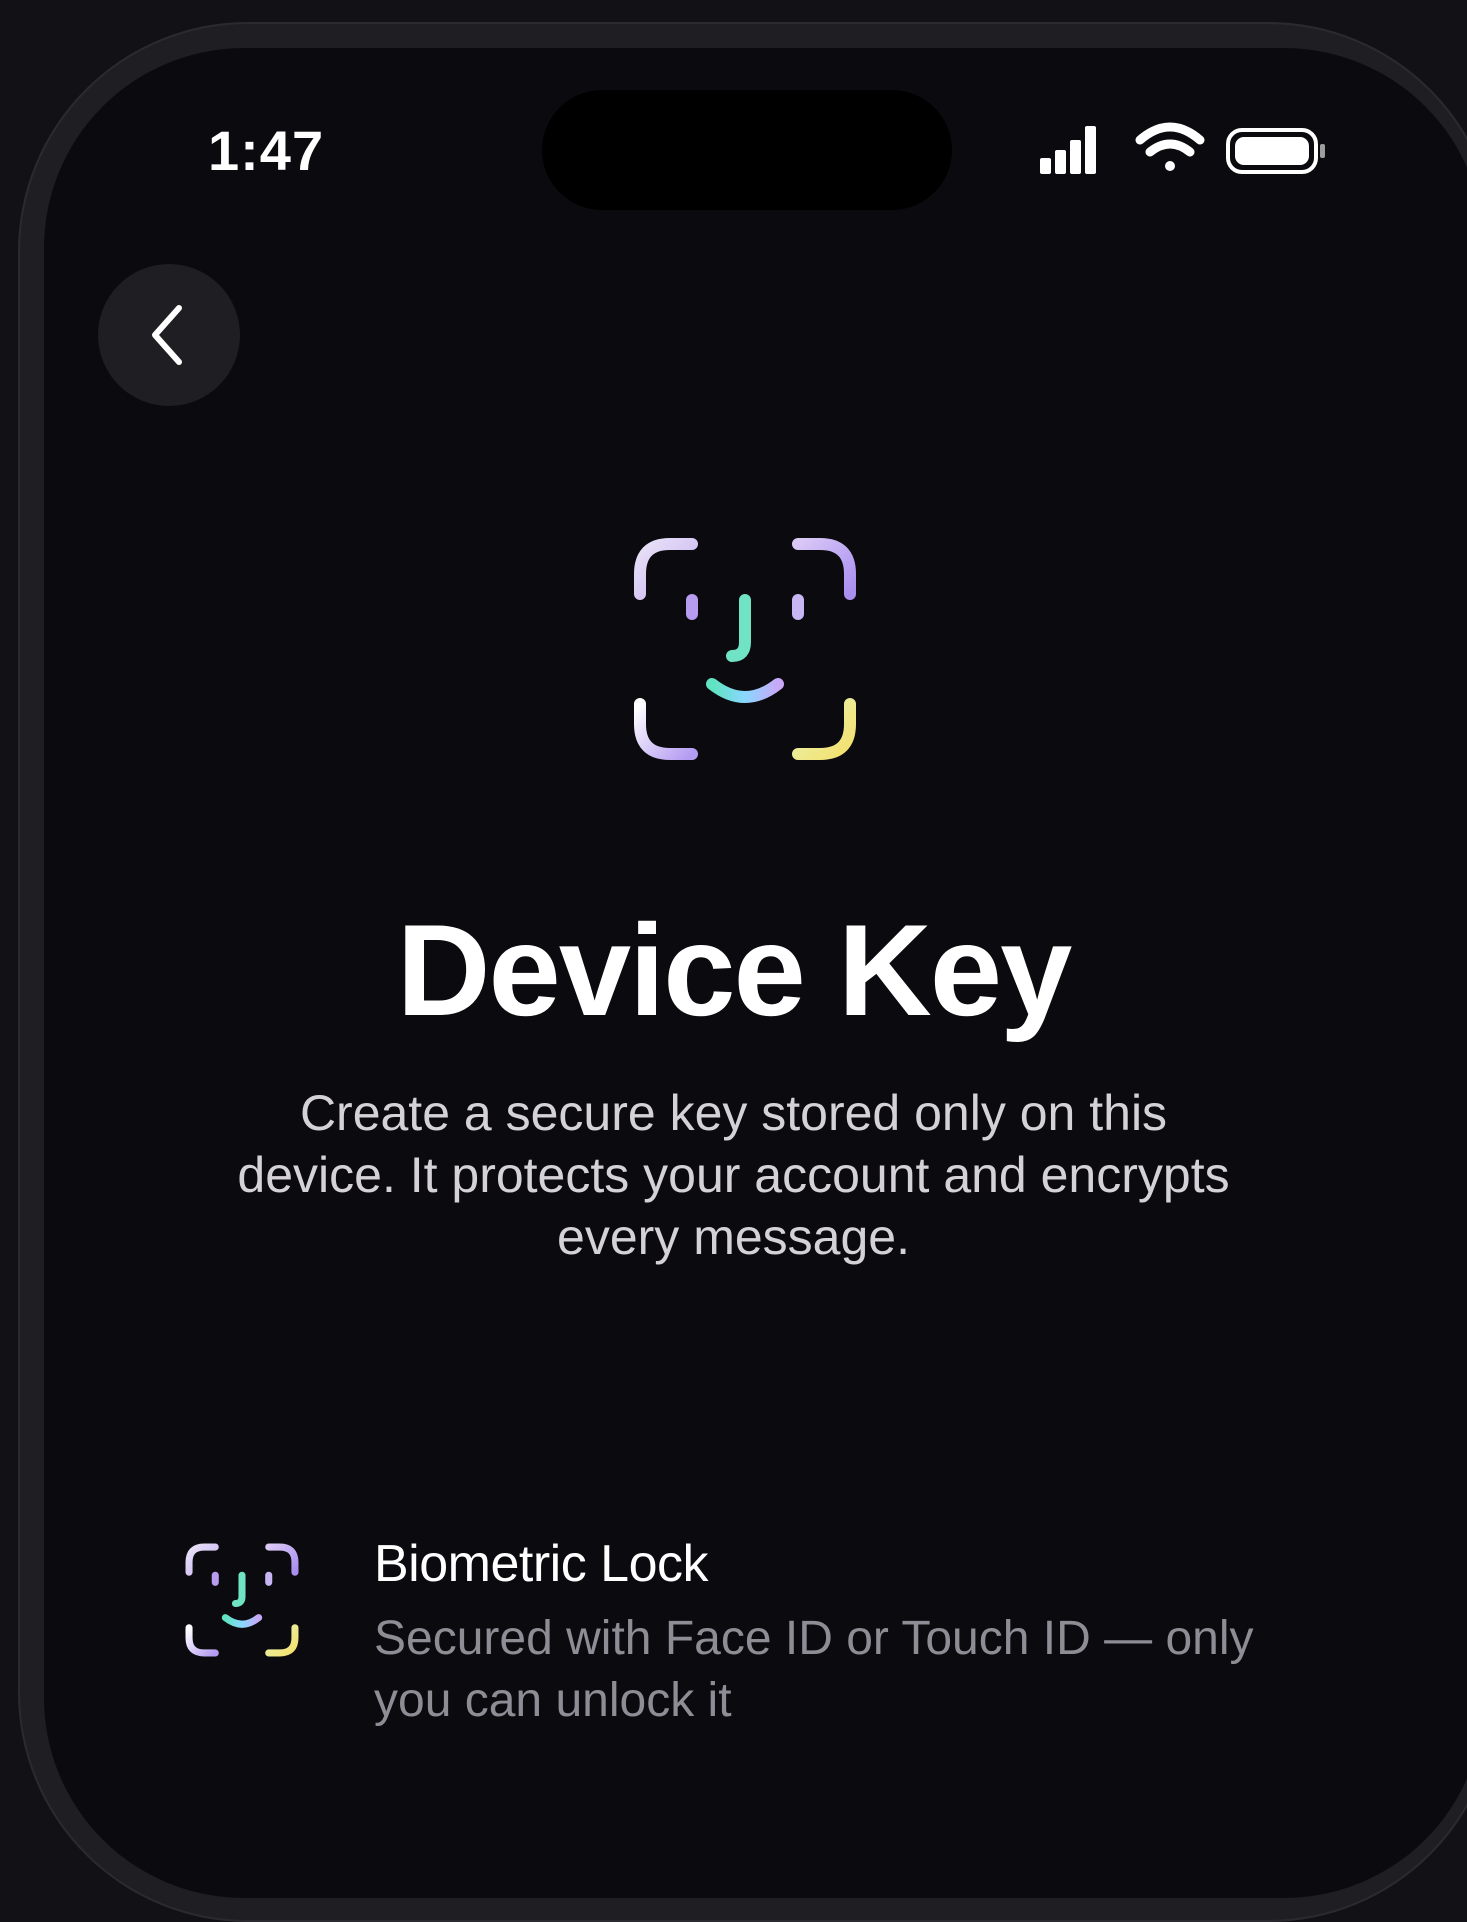 The width and height of the screenshot is (1467, 1922). I want to click on status-icons, so click(1182, 148).